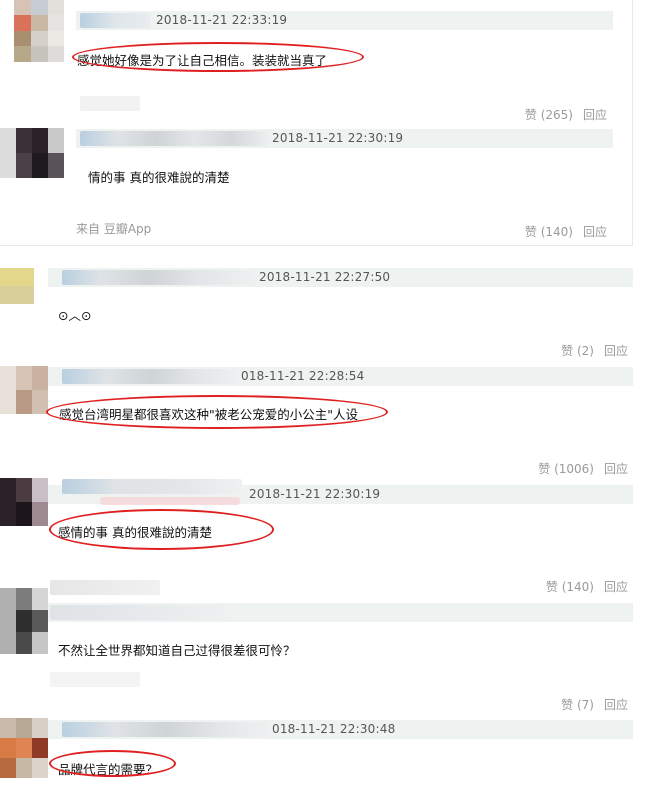 Image resolution: width=645 pixels, height=790 pixels. I want to click on timestamp: 018-11-21 22:28:54, so click(303, 376).